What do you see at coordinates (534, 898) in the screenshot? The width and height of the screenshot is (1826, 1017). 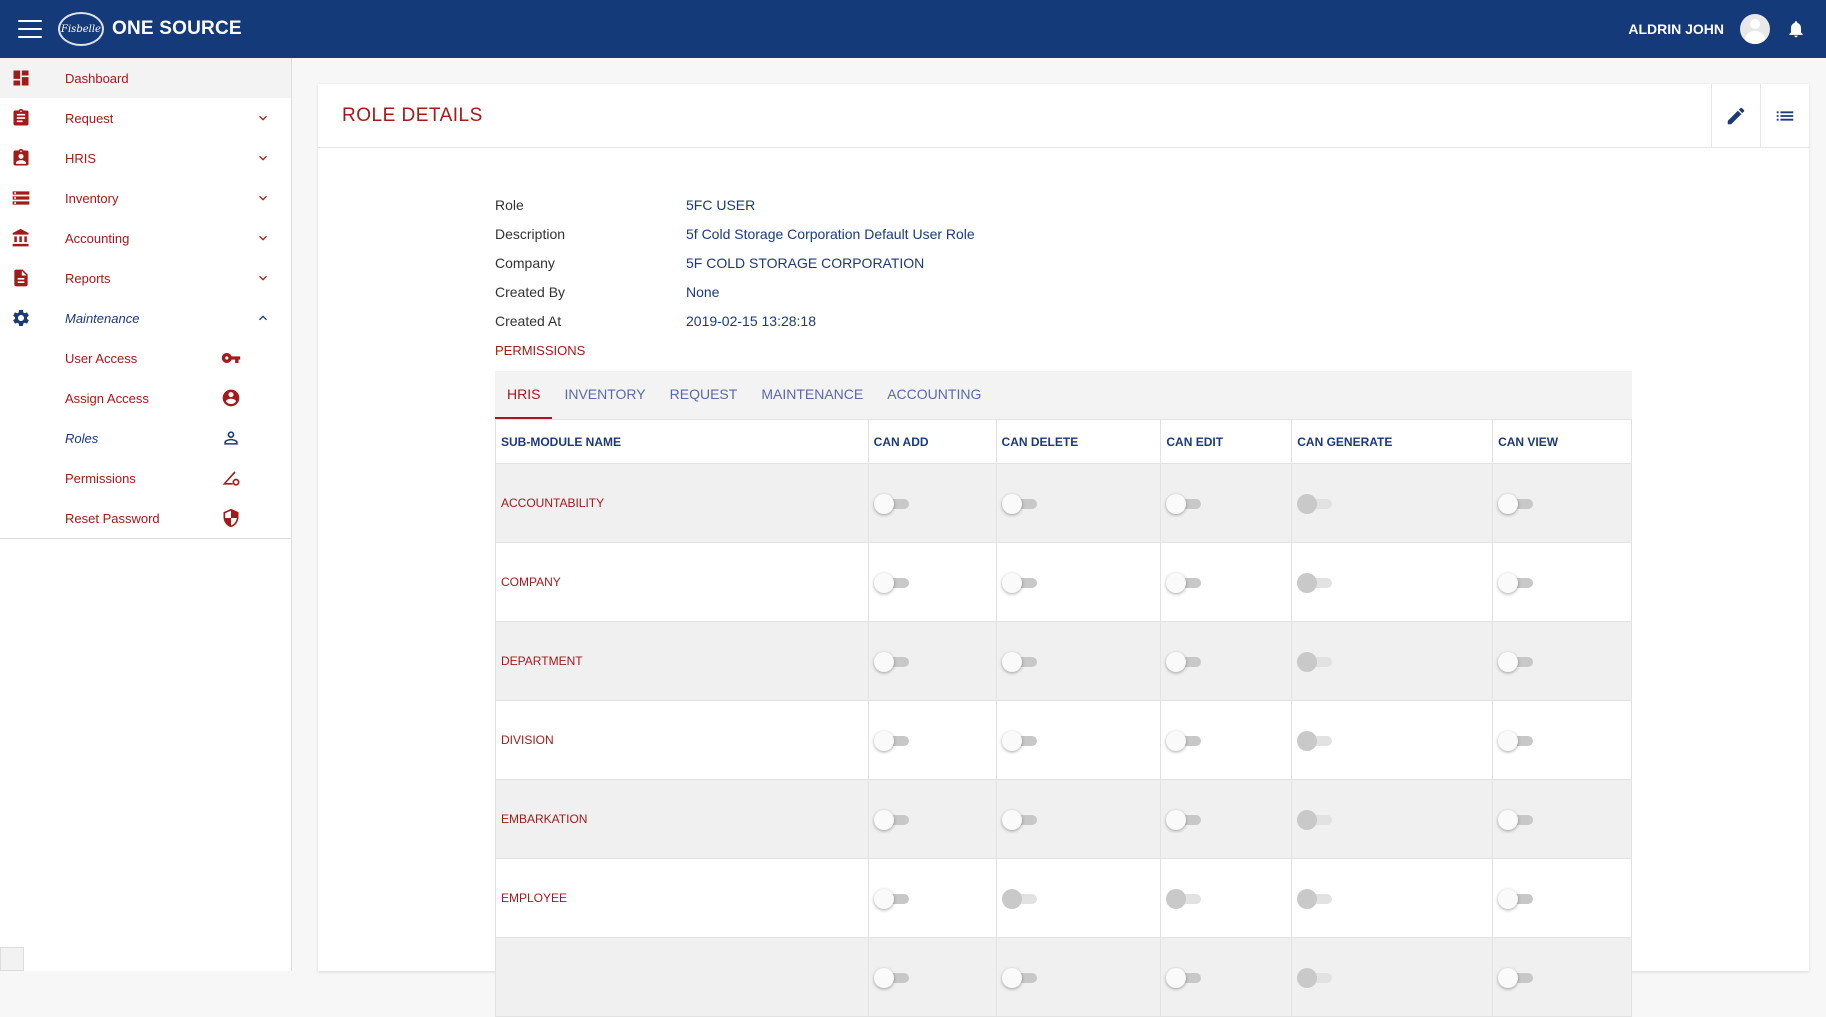 I see `sub-module-name: EMPLOYEE` at bounding box center [534, 898].